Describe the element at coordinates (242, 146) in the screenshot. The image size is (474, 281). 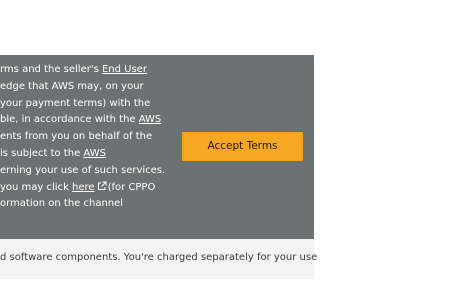
I see `accept-terms-button: Accept Terms` at that location.